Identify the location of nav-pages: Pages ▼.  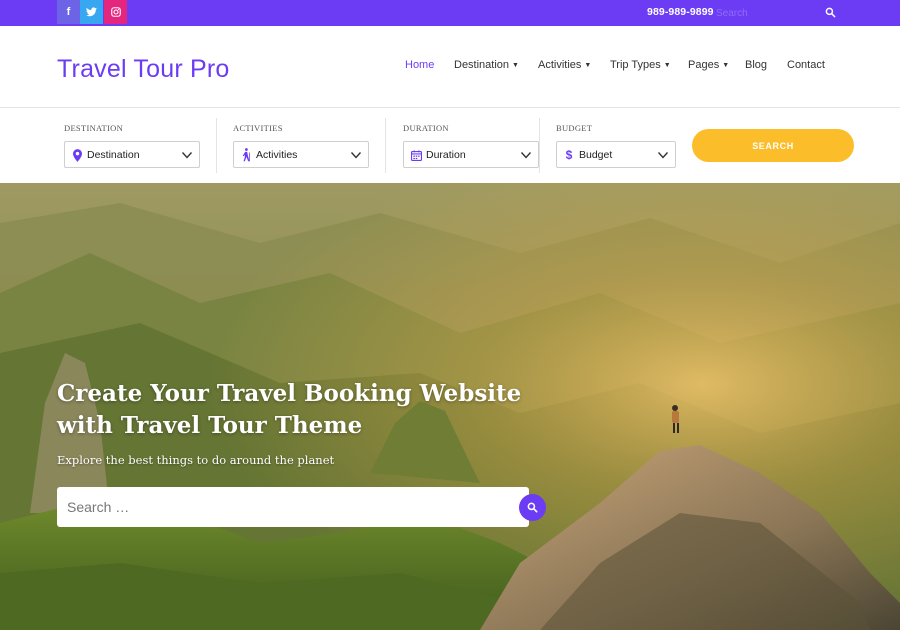
(708, 65).